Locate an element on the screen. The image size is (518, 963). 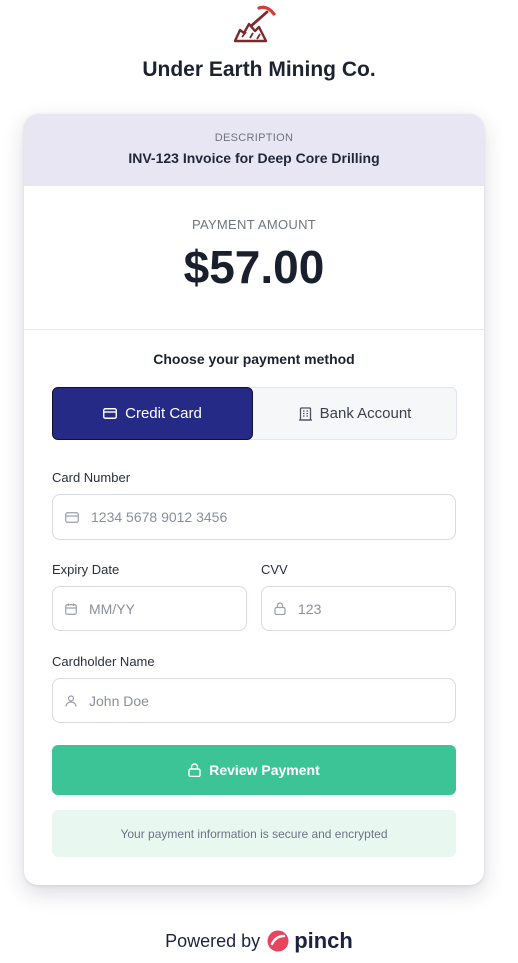
expiry-date-input is located at coordinates (167, 608).